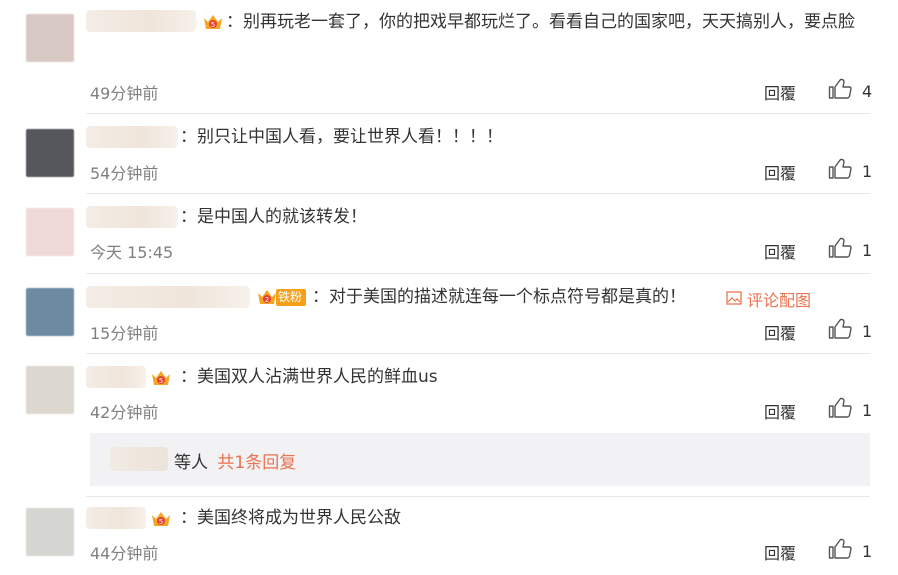  I want to click on comment-time: 42分钟前, so click(124, 412).